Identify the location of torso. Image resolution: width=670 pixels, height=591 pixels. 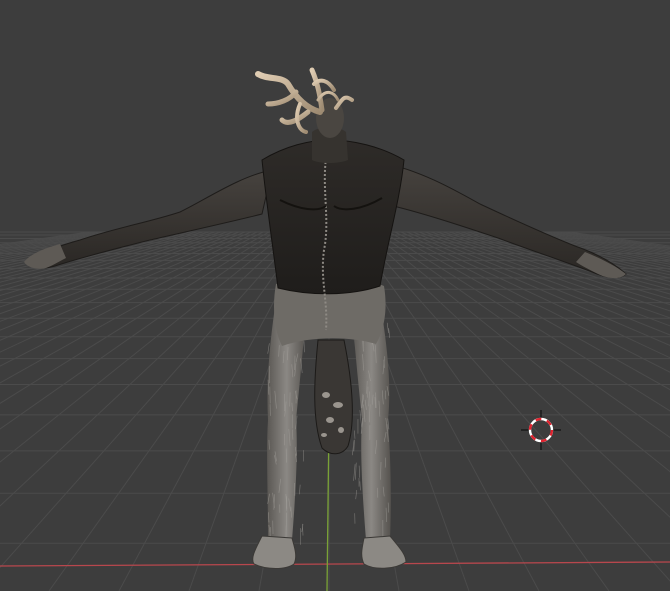
(333, 217).